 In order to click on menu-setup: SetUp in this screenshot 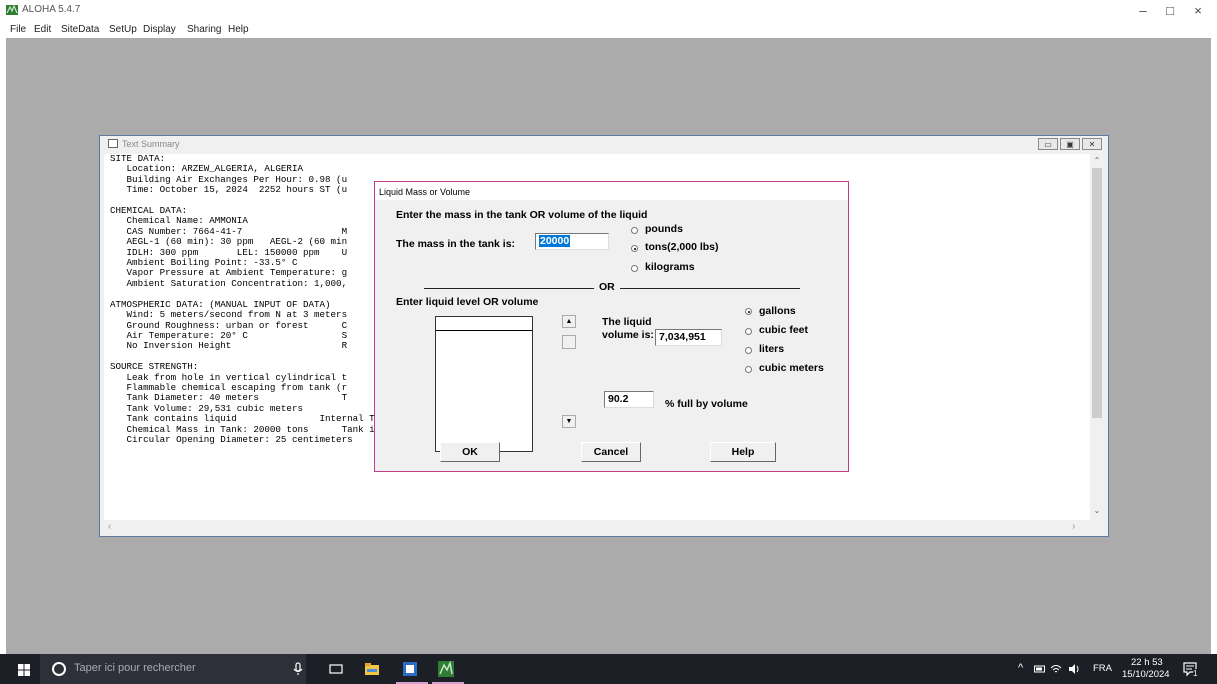, I will do `click(123, 29)`.